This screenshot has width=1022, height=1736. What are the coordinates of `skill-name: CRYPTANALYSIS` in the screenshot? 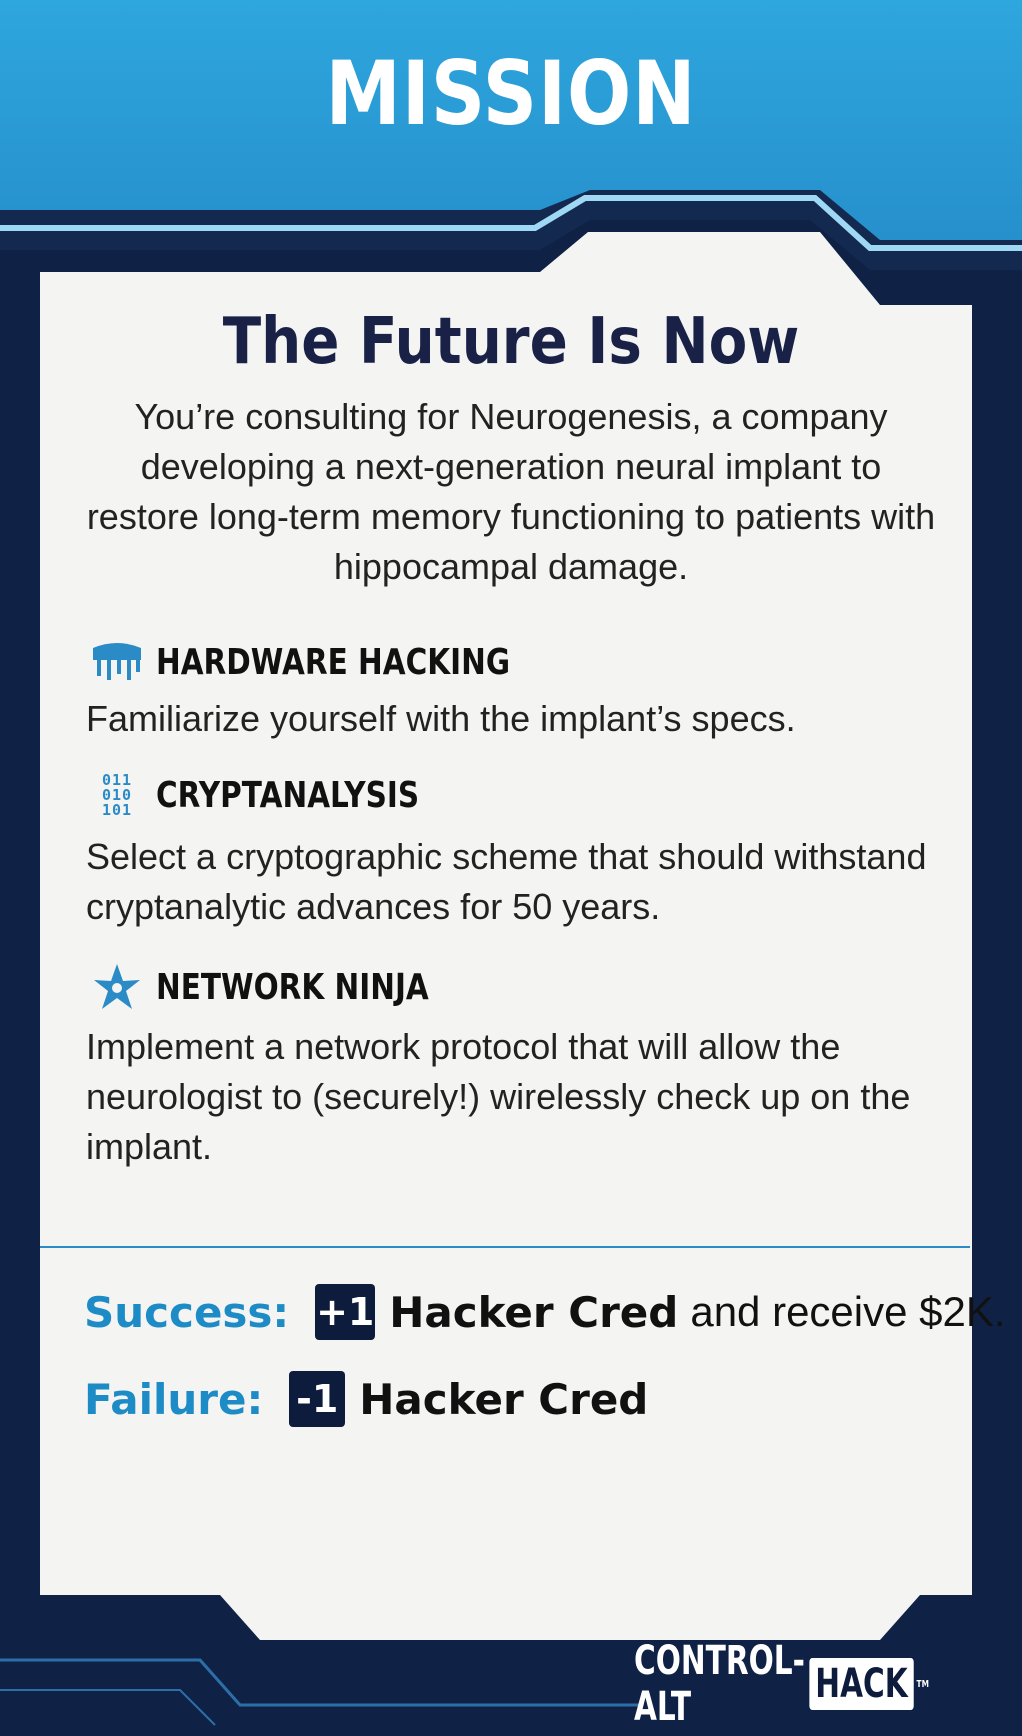 It's located at (288, 795).